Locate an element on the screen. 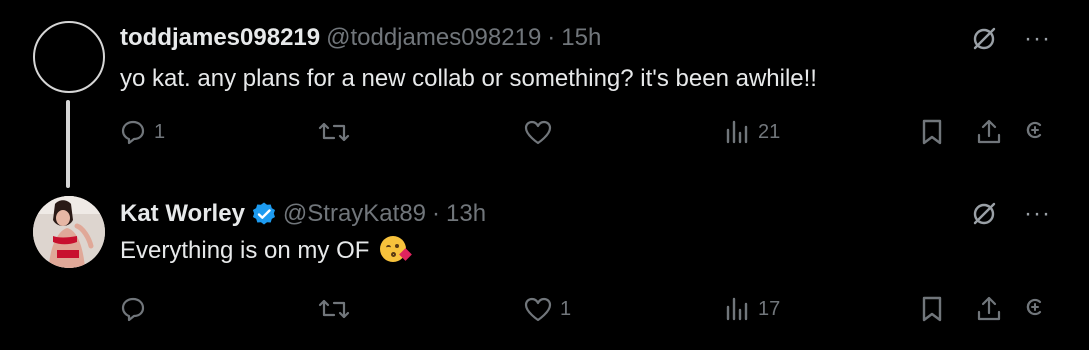  reply-count: 1 is located at coordinates (160, 131).